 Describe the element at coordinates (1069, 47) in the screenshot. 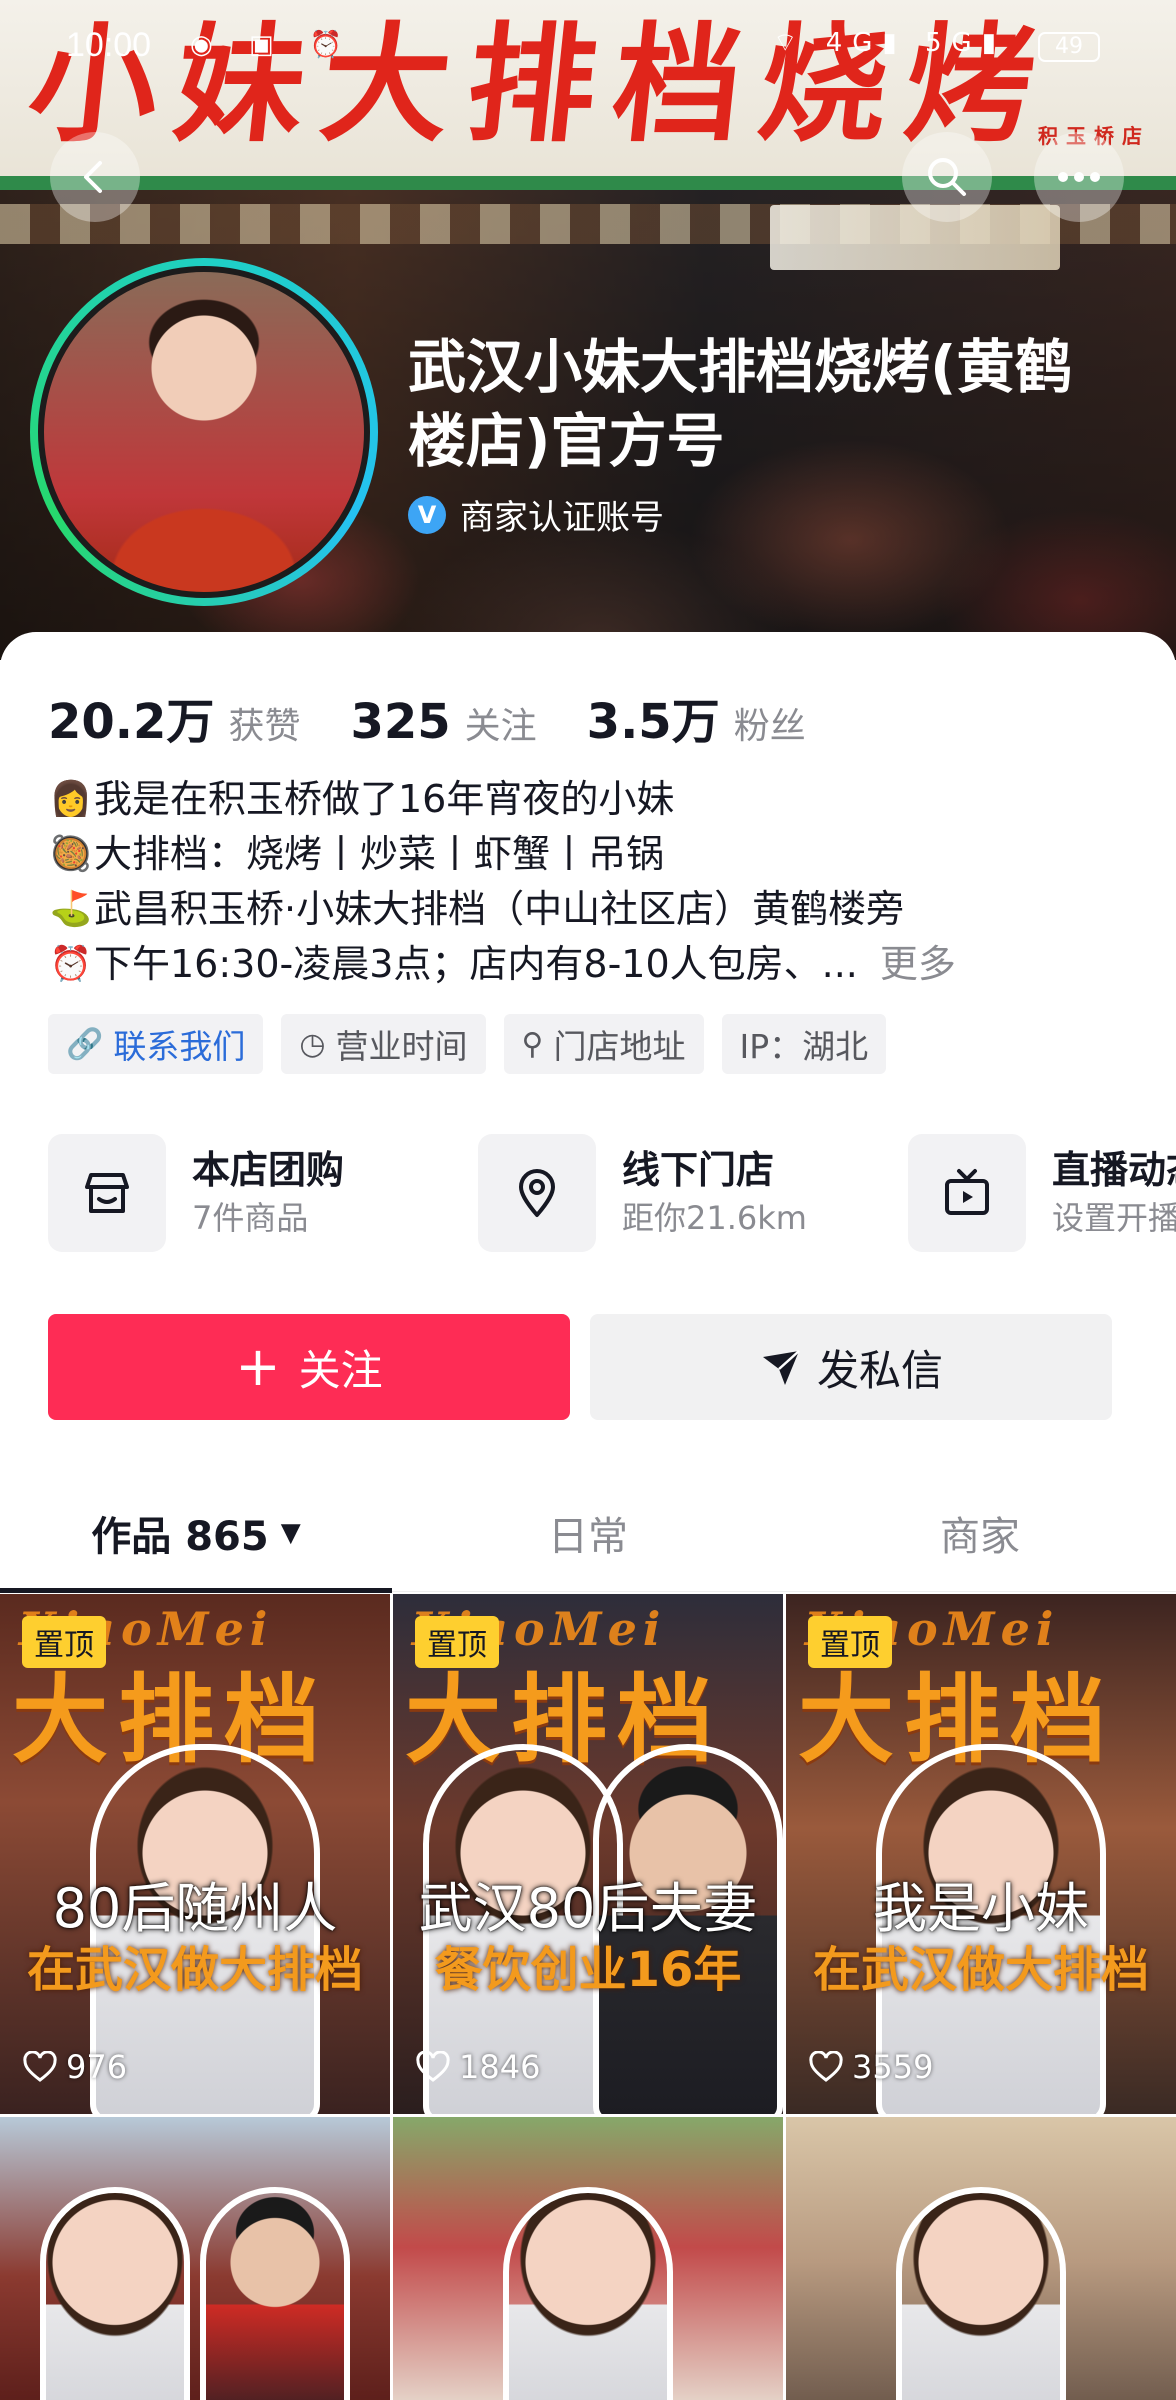

I see `battery-icon: 49` at that location.